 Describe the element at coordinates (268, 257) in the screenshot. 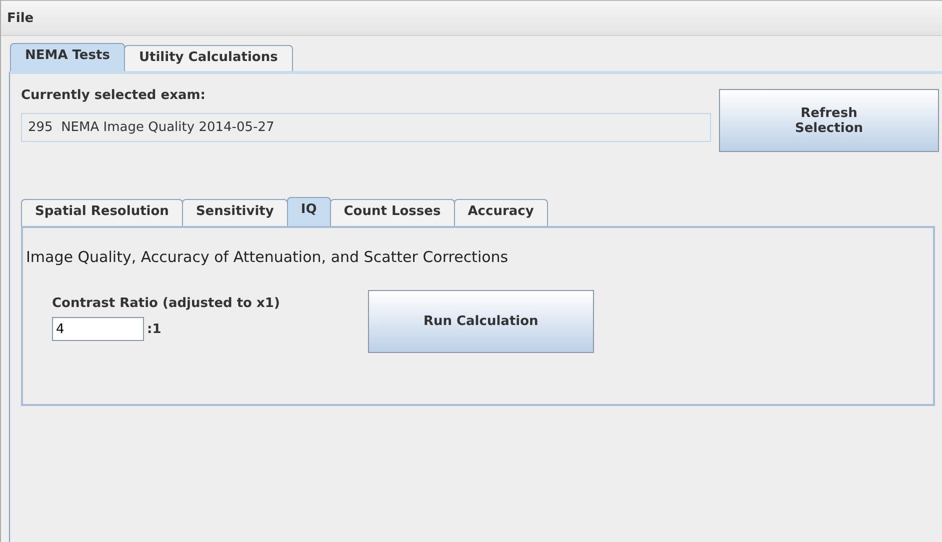

I see `panel-heading: Image Quality, Accuracy of Attenuation, and Scatter Corrections` at that location.